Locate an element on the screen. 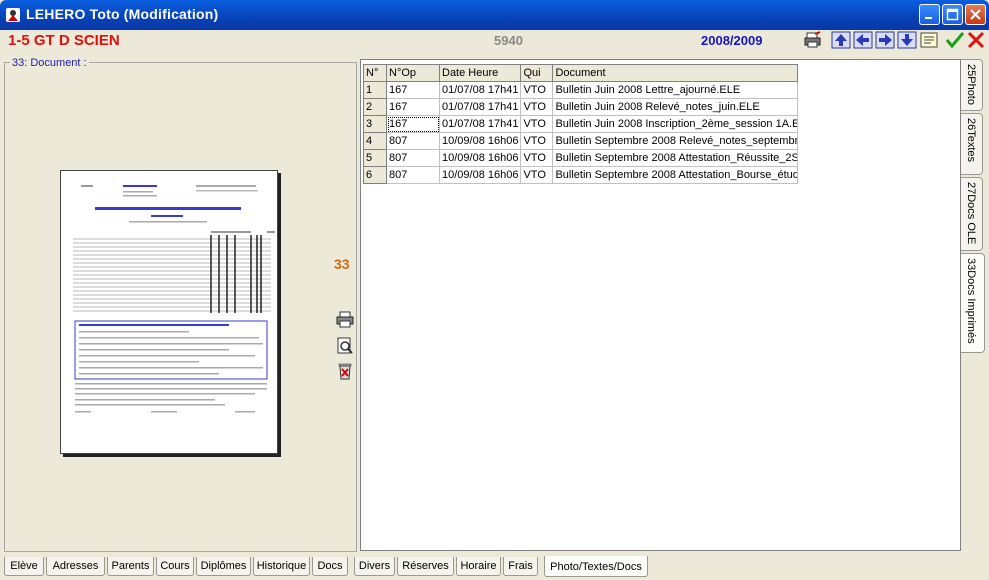 The height and width of the screenshot is (580, 989). validate-check-icon is located at coordinates (955, 40).